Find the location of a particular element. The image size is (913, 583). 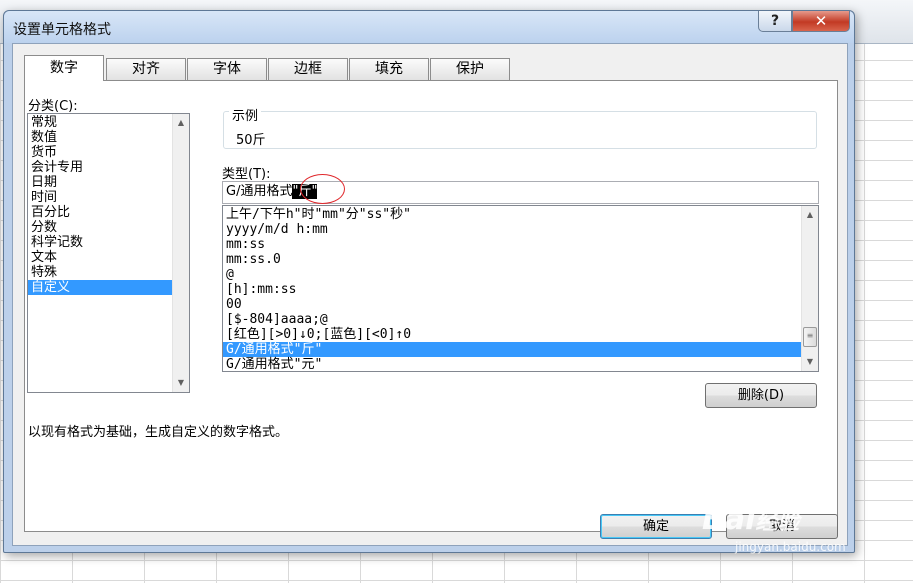

category-item: 数值 is located at coordinates (108, 137).